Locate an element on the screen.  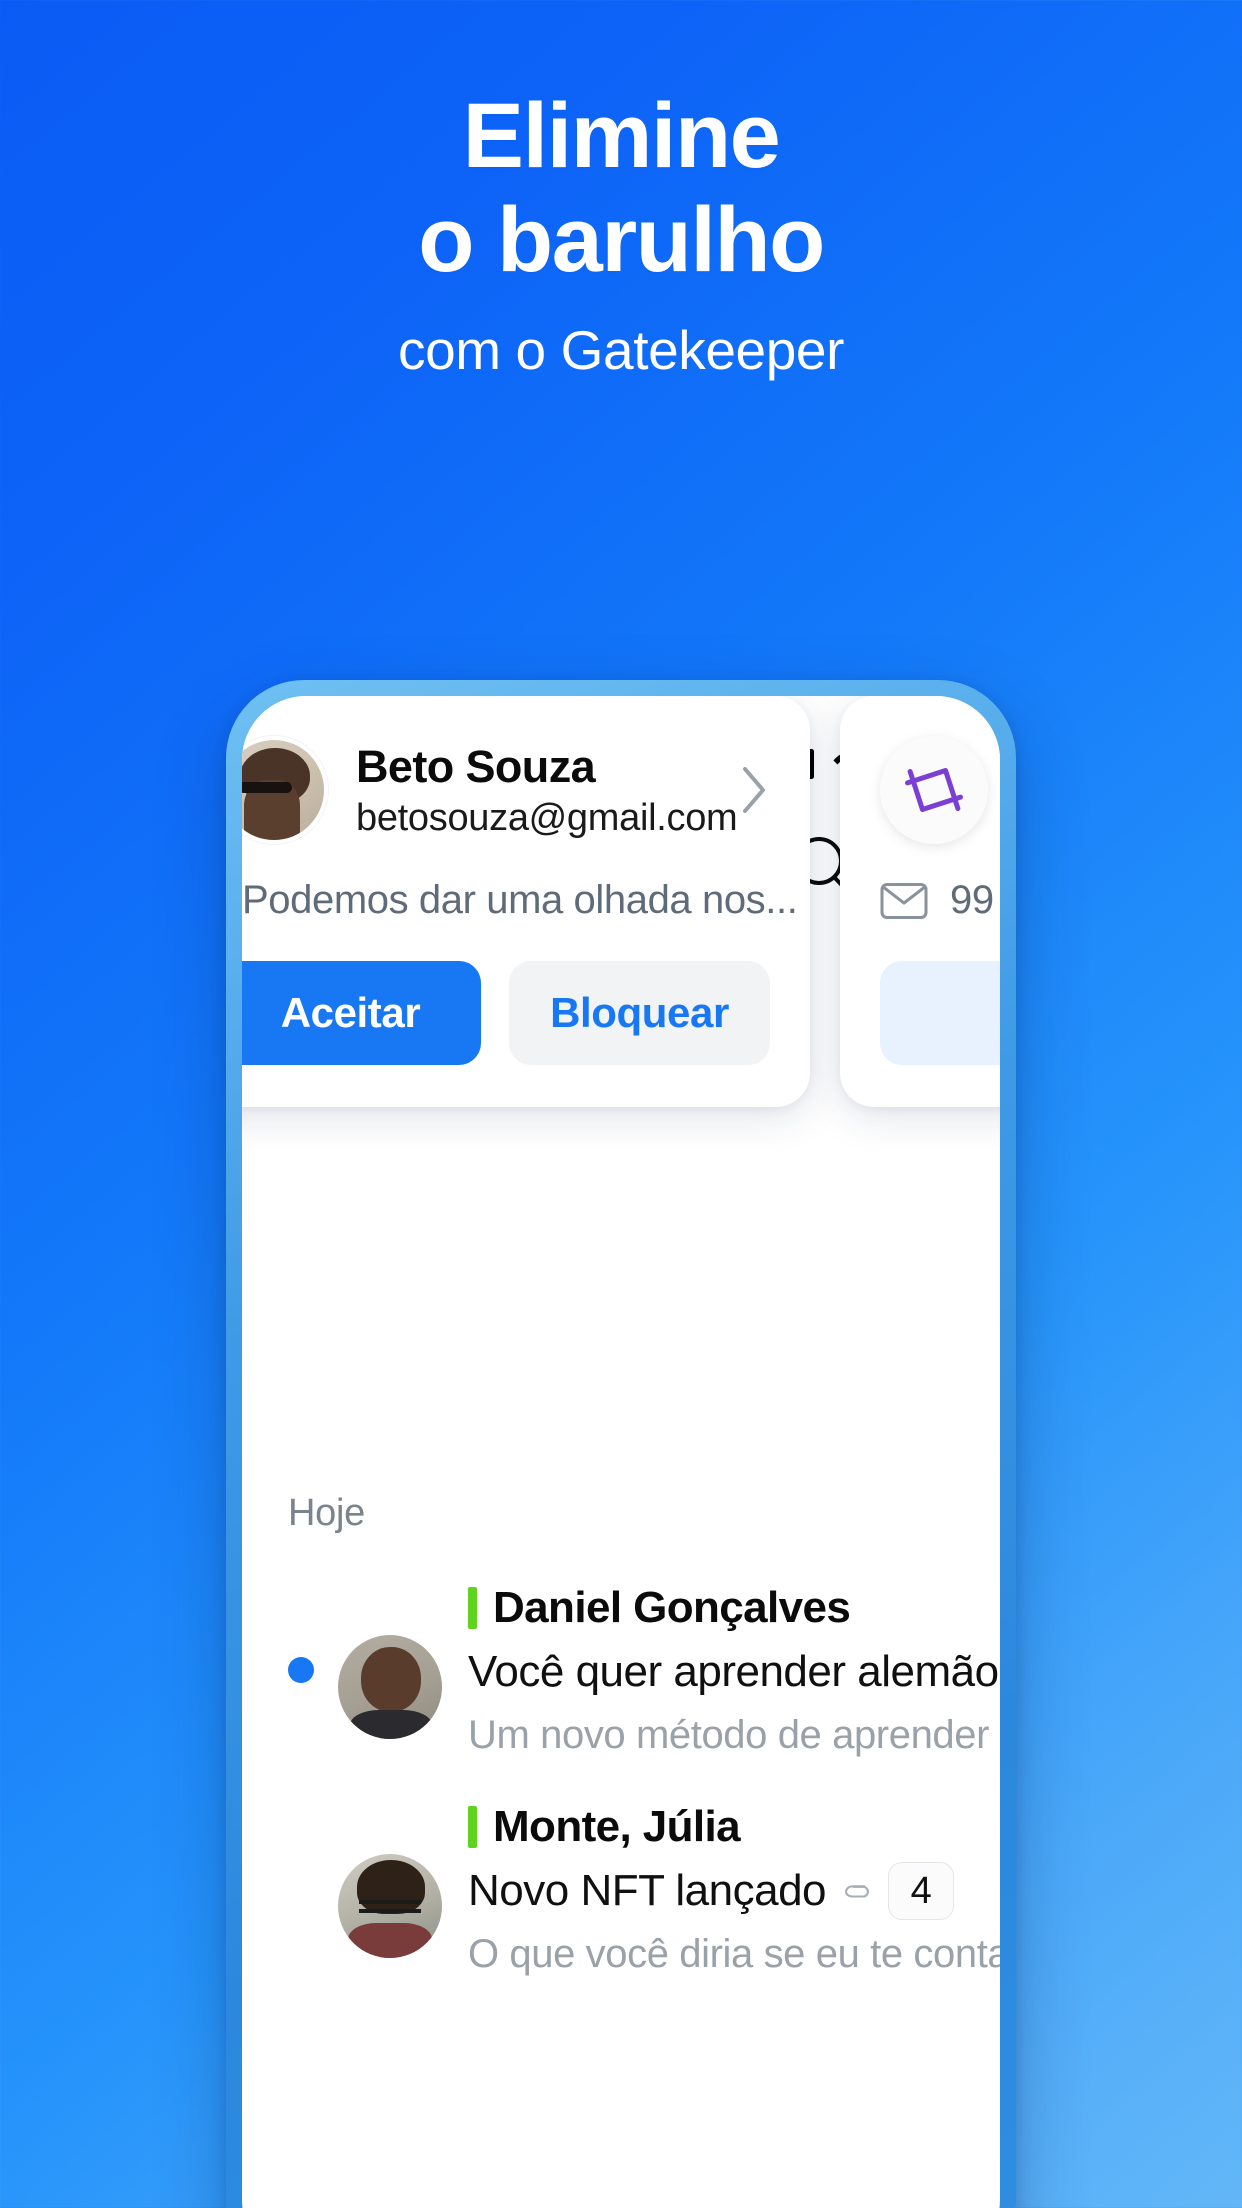
mail-section-header: Hoje is located at coordinates (326, 1513).